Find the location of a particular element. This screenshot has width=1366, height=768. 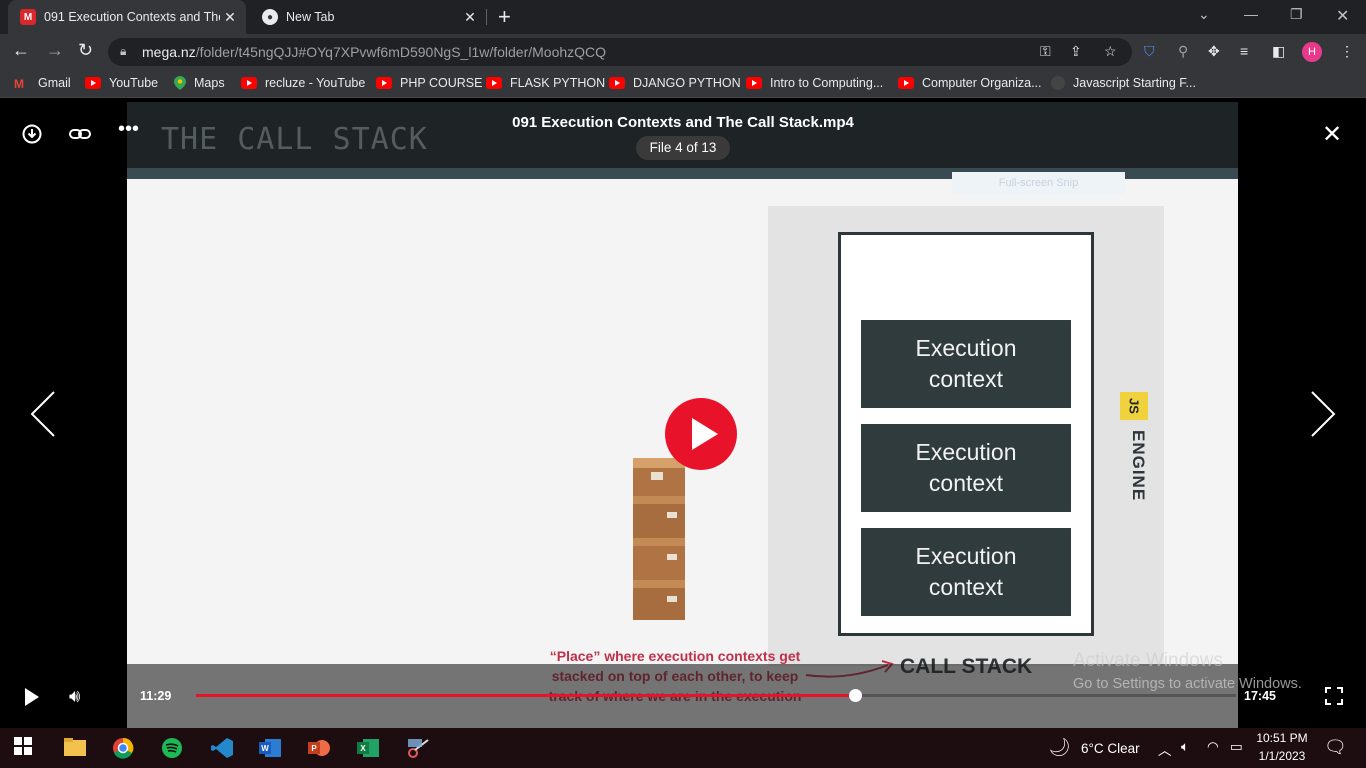

bookmark-gmail: M Gmail is located at coordinates (42, 83).